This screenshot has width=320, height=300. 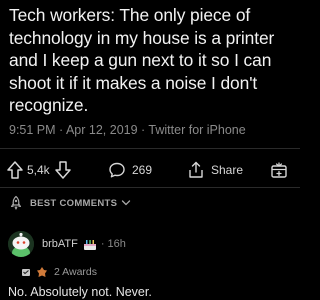 I want to click on tweet-line: shoot it if it makes a noise I don't, so click(x=133, y=82).